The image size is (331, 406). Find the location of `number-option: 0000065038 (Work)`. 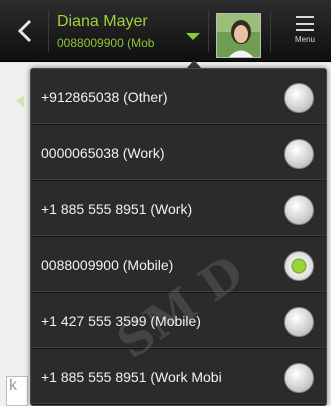

number-option: 0000065038 (Work) is located at coordinates (178, 153).